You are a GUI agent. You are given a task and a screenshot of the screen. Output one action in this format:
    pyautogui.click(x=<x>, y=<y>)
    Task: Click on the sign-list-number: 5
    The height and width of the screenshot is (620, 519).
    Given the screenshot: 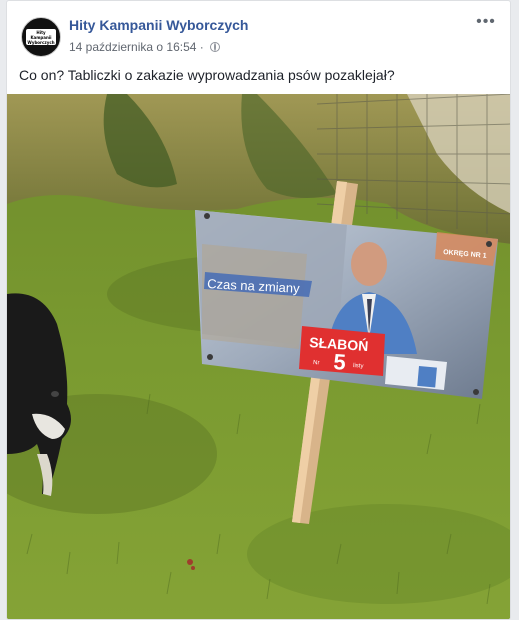 What is the action you would take?
    pyautogui.click(x=340, y=362)
    